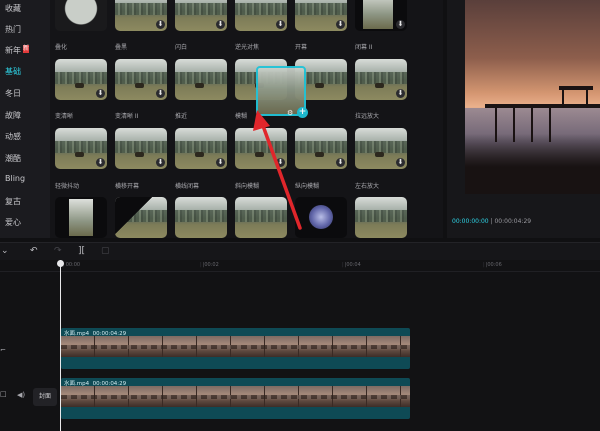 The width and height of the screenshot is (600, 431). Describe the element at coordinates (302, 112) in the screenshot. I see `add-icon: +` at that location.